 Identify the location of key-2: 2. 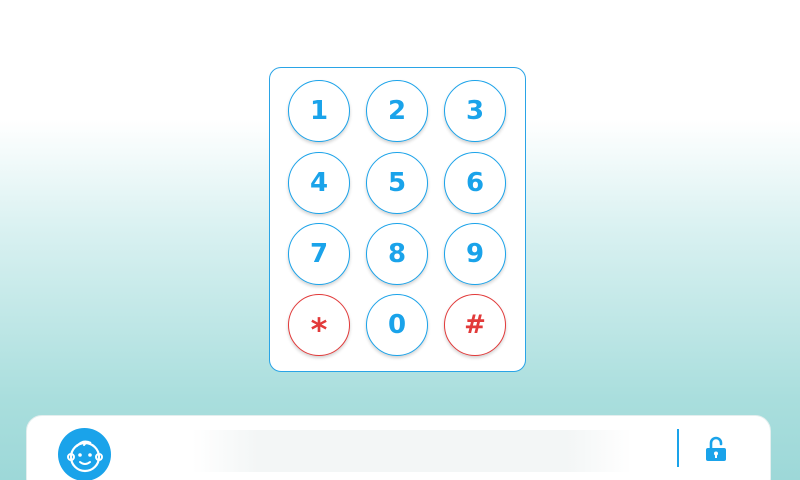
(397, 111).